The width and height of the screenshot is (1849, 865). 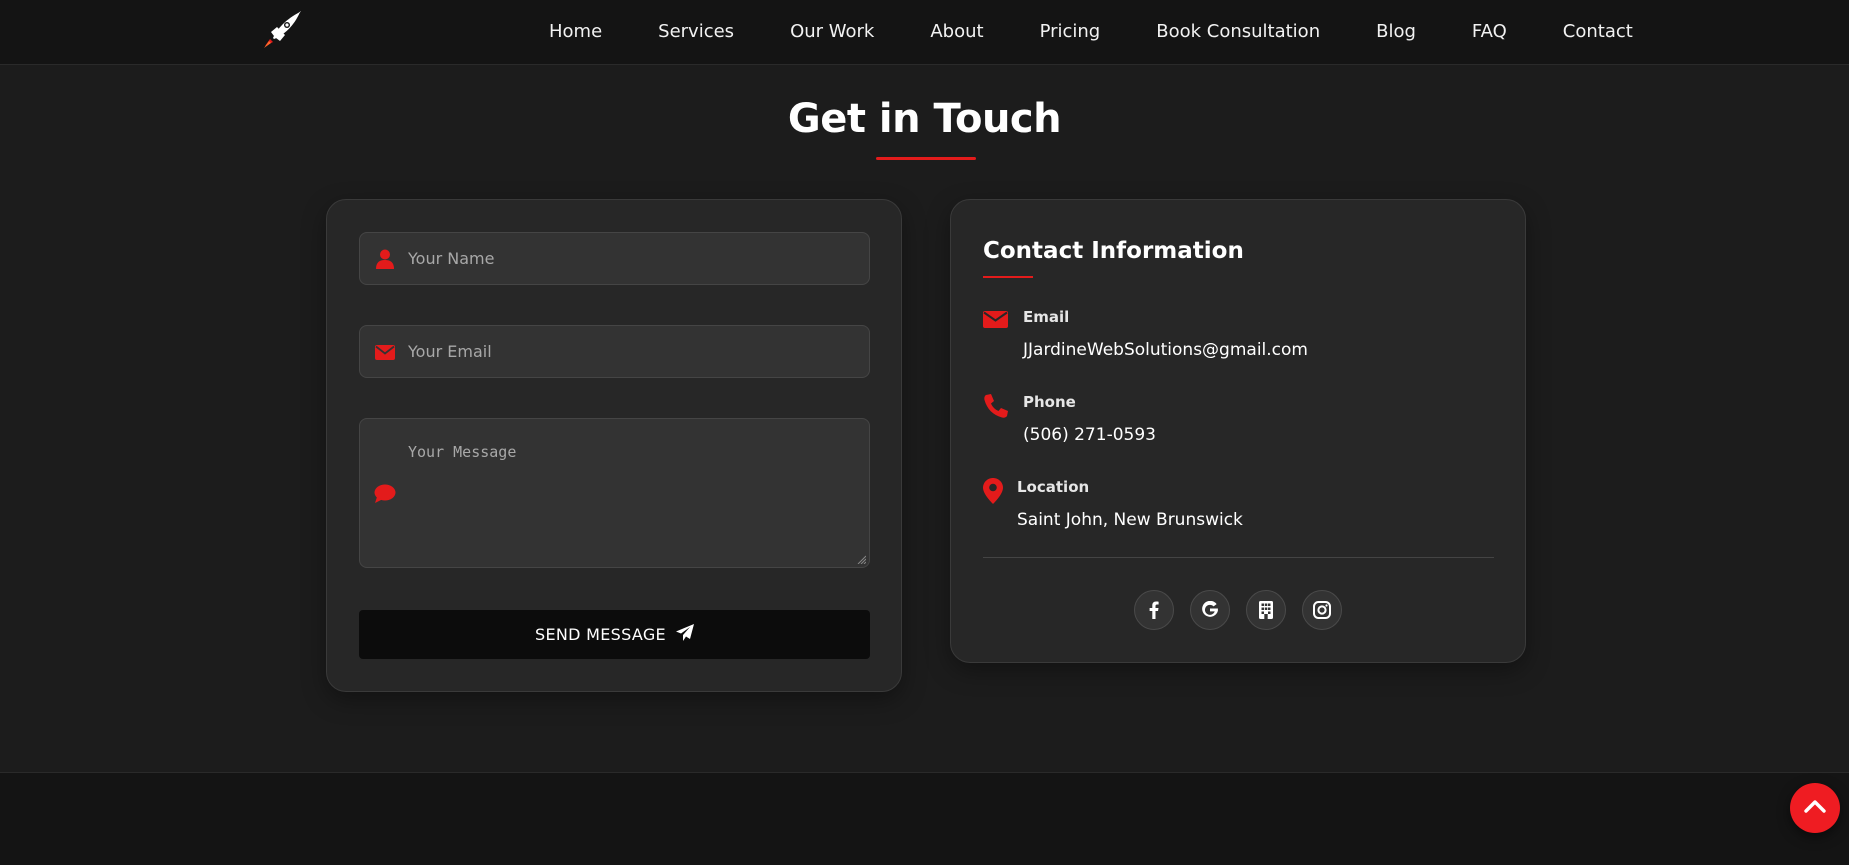 I want to click on location-label: Location, so click(x=1053, y=487).